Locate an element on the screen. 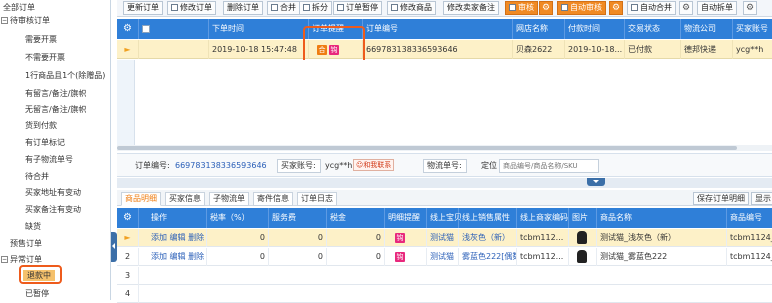  col-online-attr: 线上销售属性 is located at coordinates (488, 218).